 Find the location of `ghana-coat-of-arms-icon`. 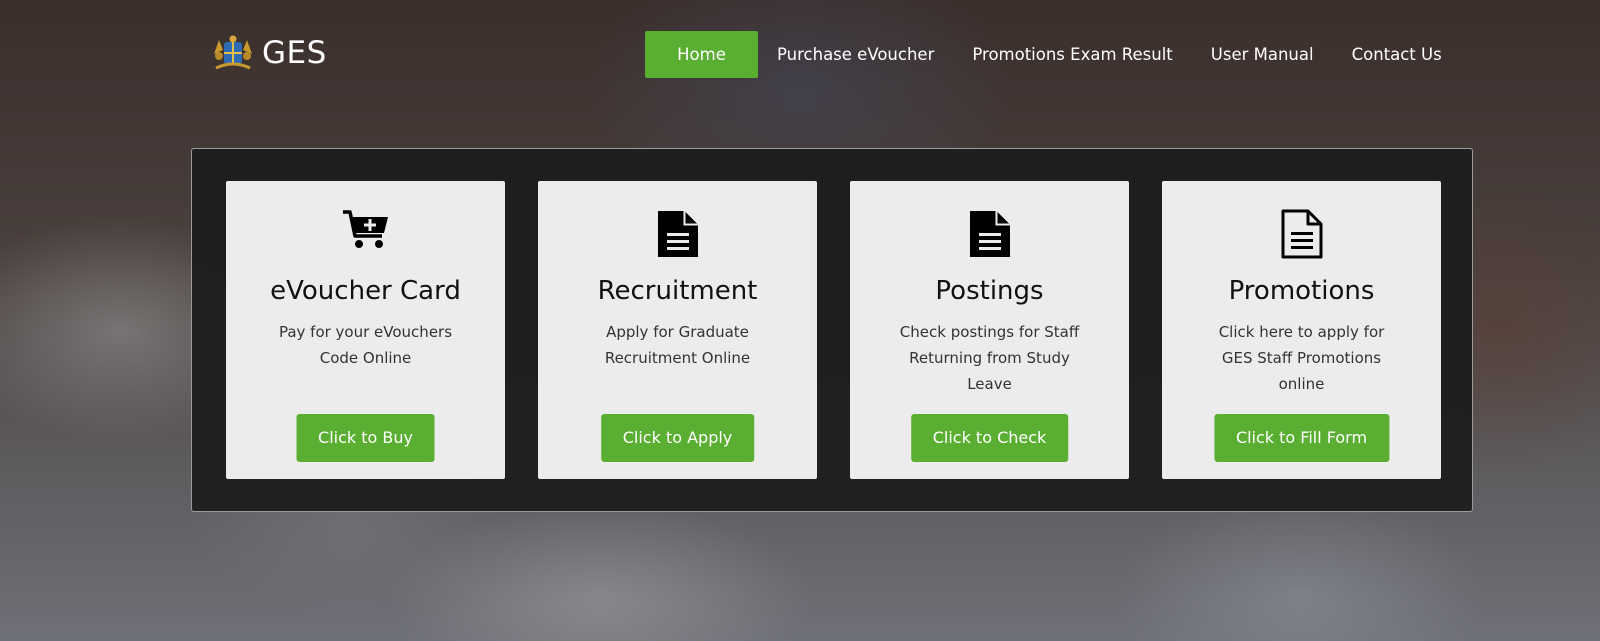

ghana-coat-of-arms-icon is located at coordinates (233, 52).